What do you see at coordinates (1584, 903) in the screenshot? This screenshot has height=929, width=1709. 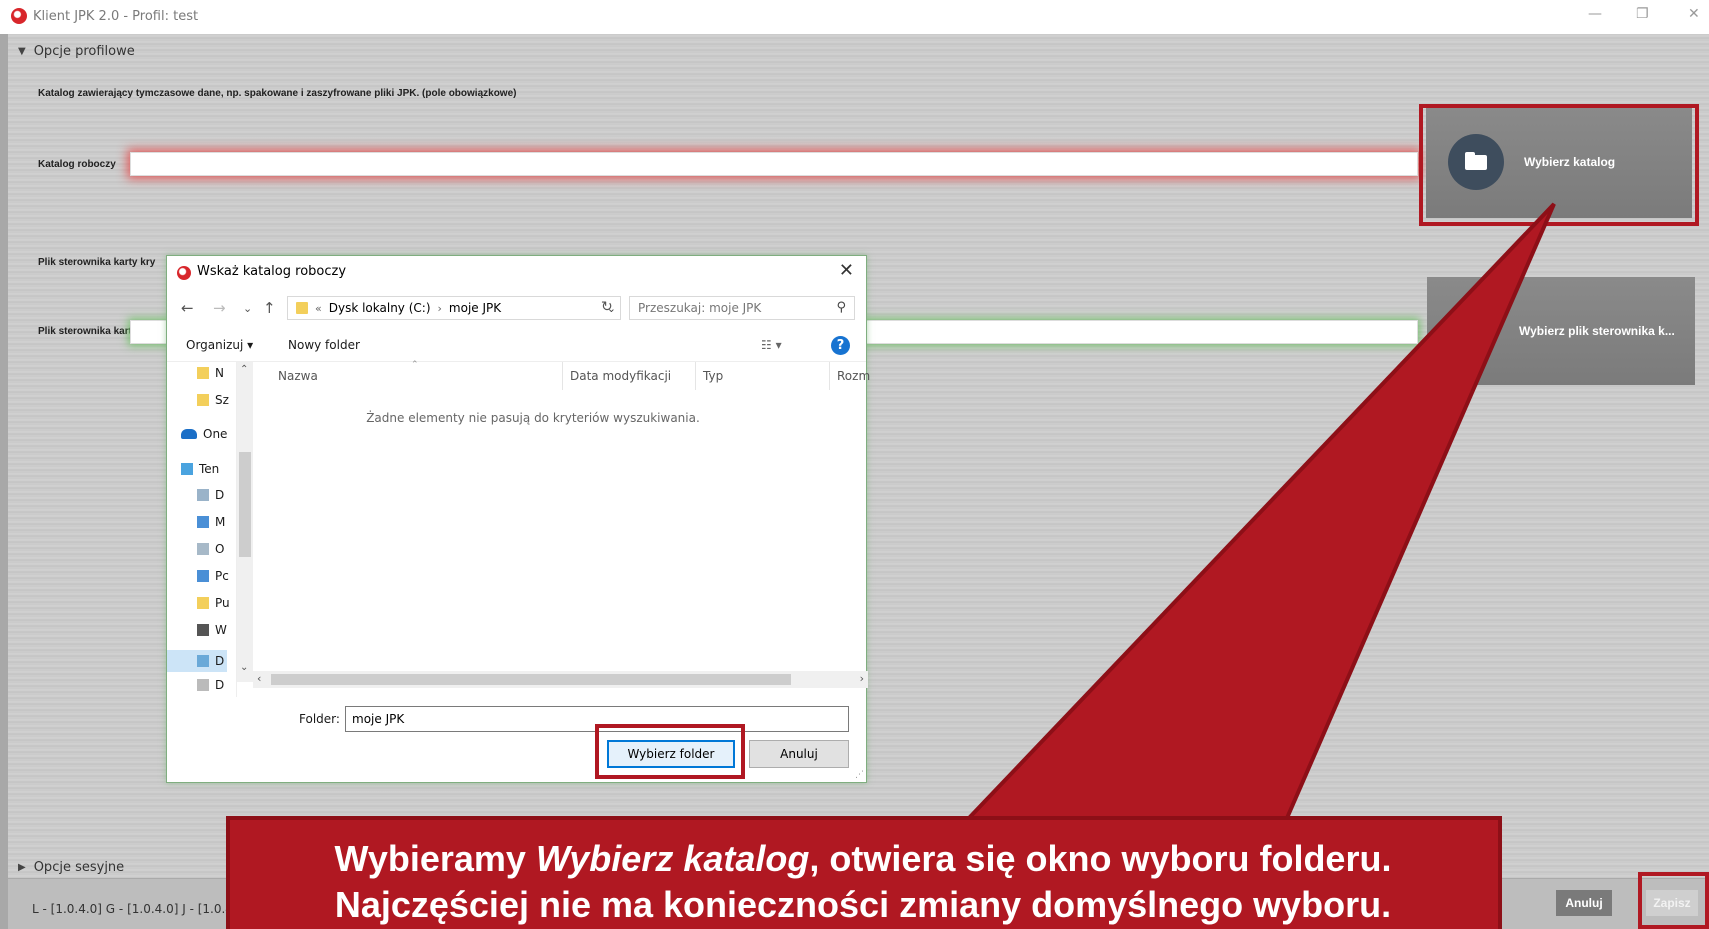 I see `bottom-cancel-button: Anuluj` at bounding box center [1584, 903].